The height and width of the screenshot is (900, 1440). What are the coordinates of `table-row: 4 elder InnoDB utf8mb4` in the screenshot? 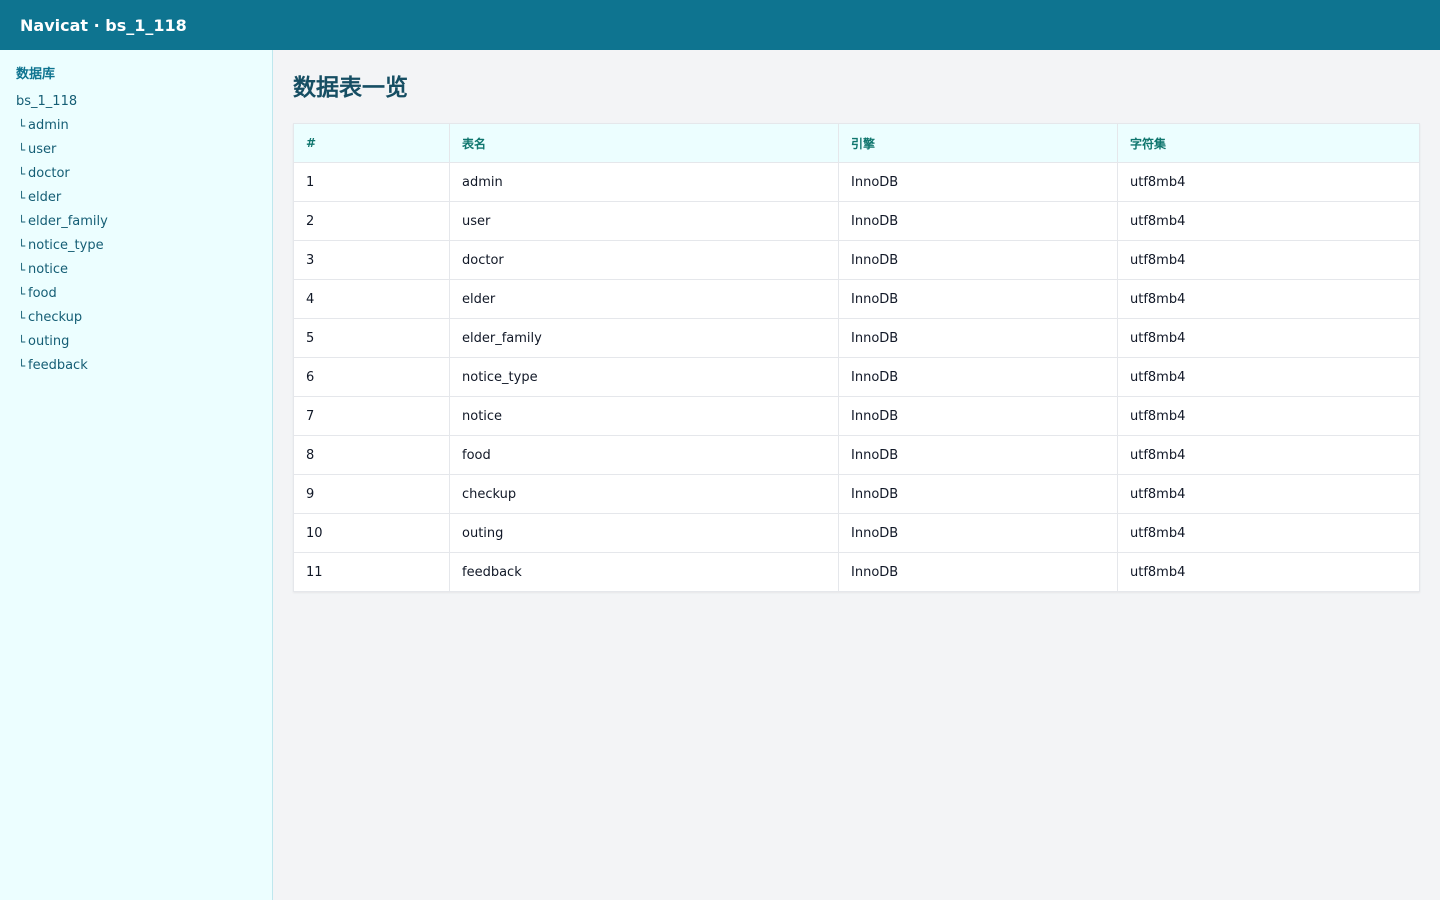 It's located at (856, 299).